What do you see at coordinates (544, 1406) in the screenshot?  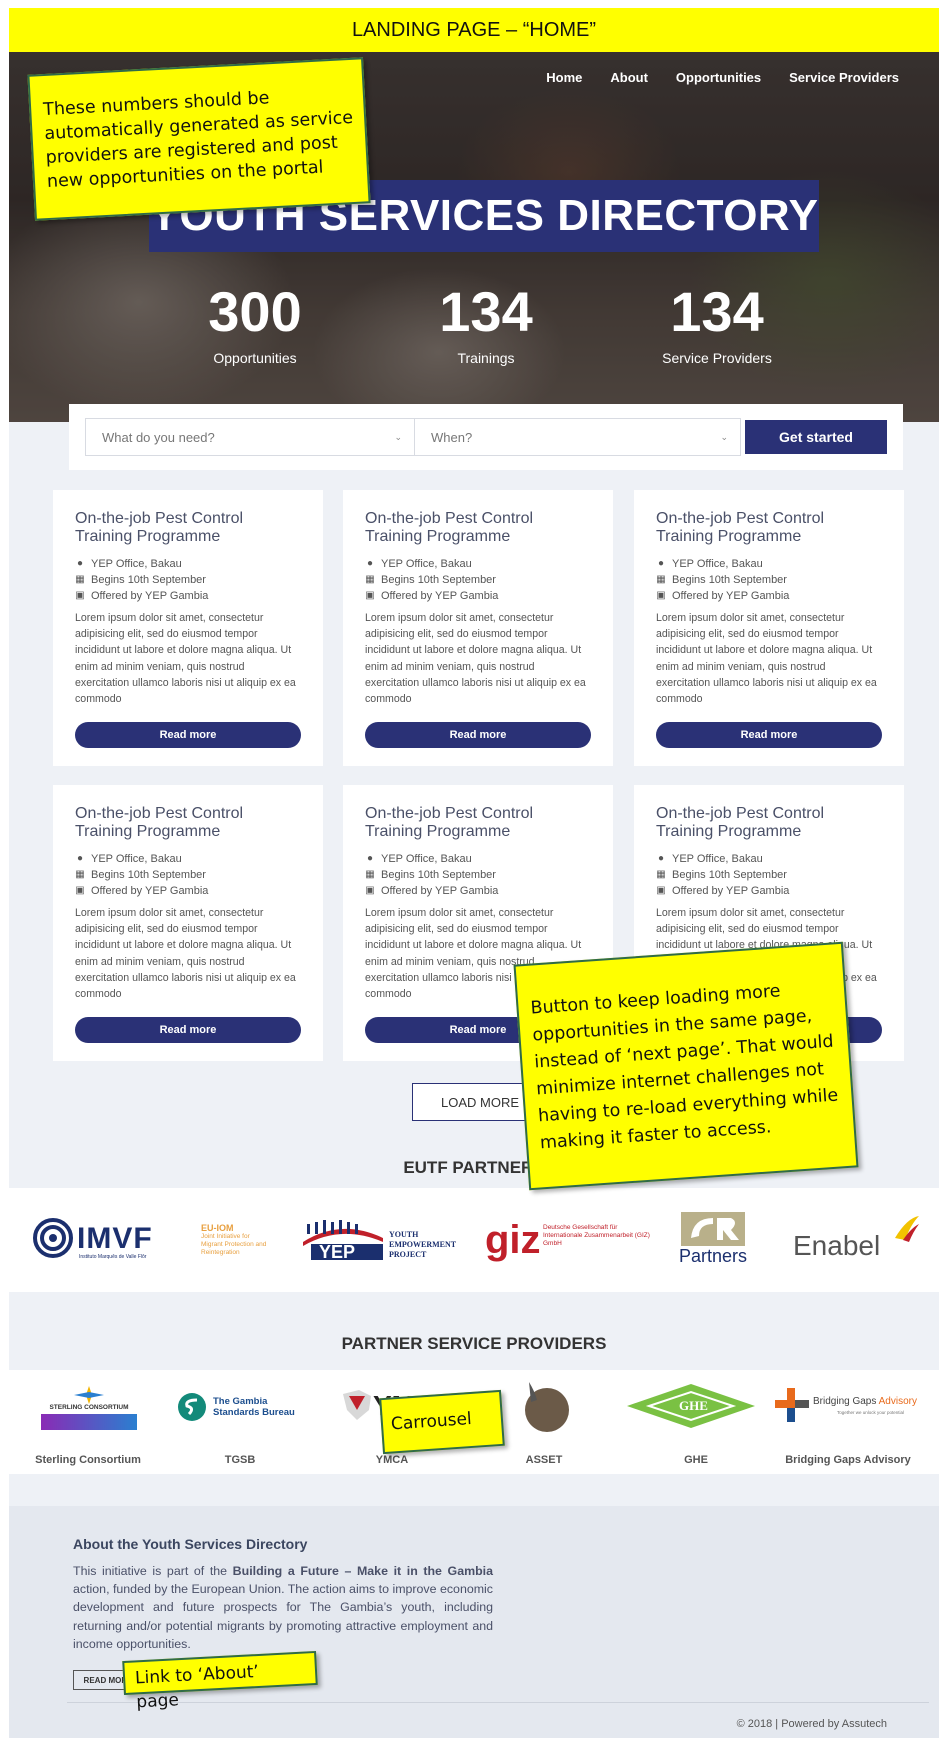 I see `asset-logo` at bounding box center [544, 1406].